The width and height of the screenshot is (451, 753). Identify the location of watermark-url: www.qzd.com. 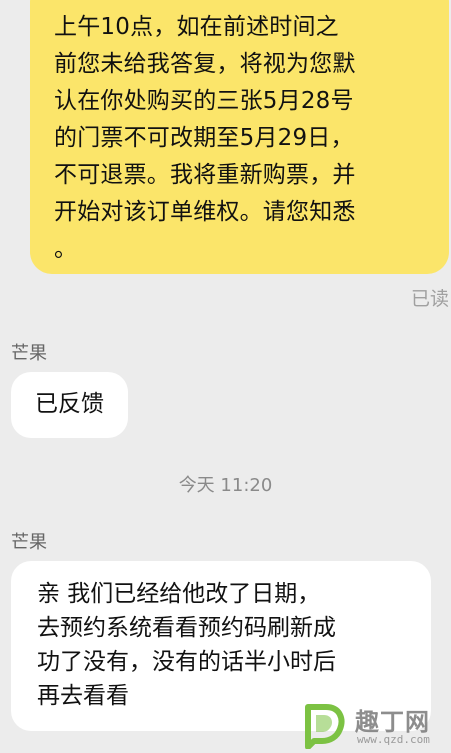
(393, 739).